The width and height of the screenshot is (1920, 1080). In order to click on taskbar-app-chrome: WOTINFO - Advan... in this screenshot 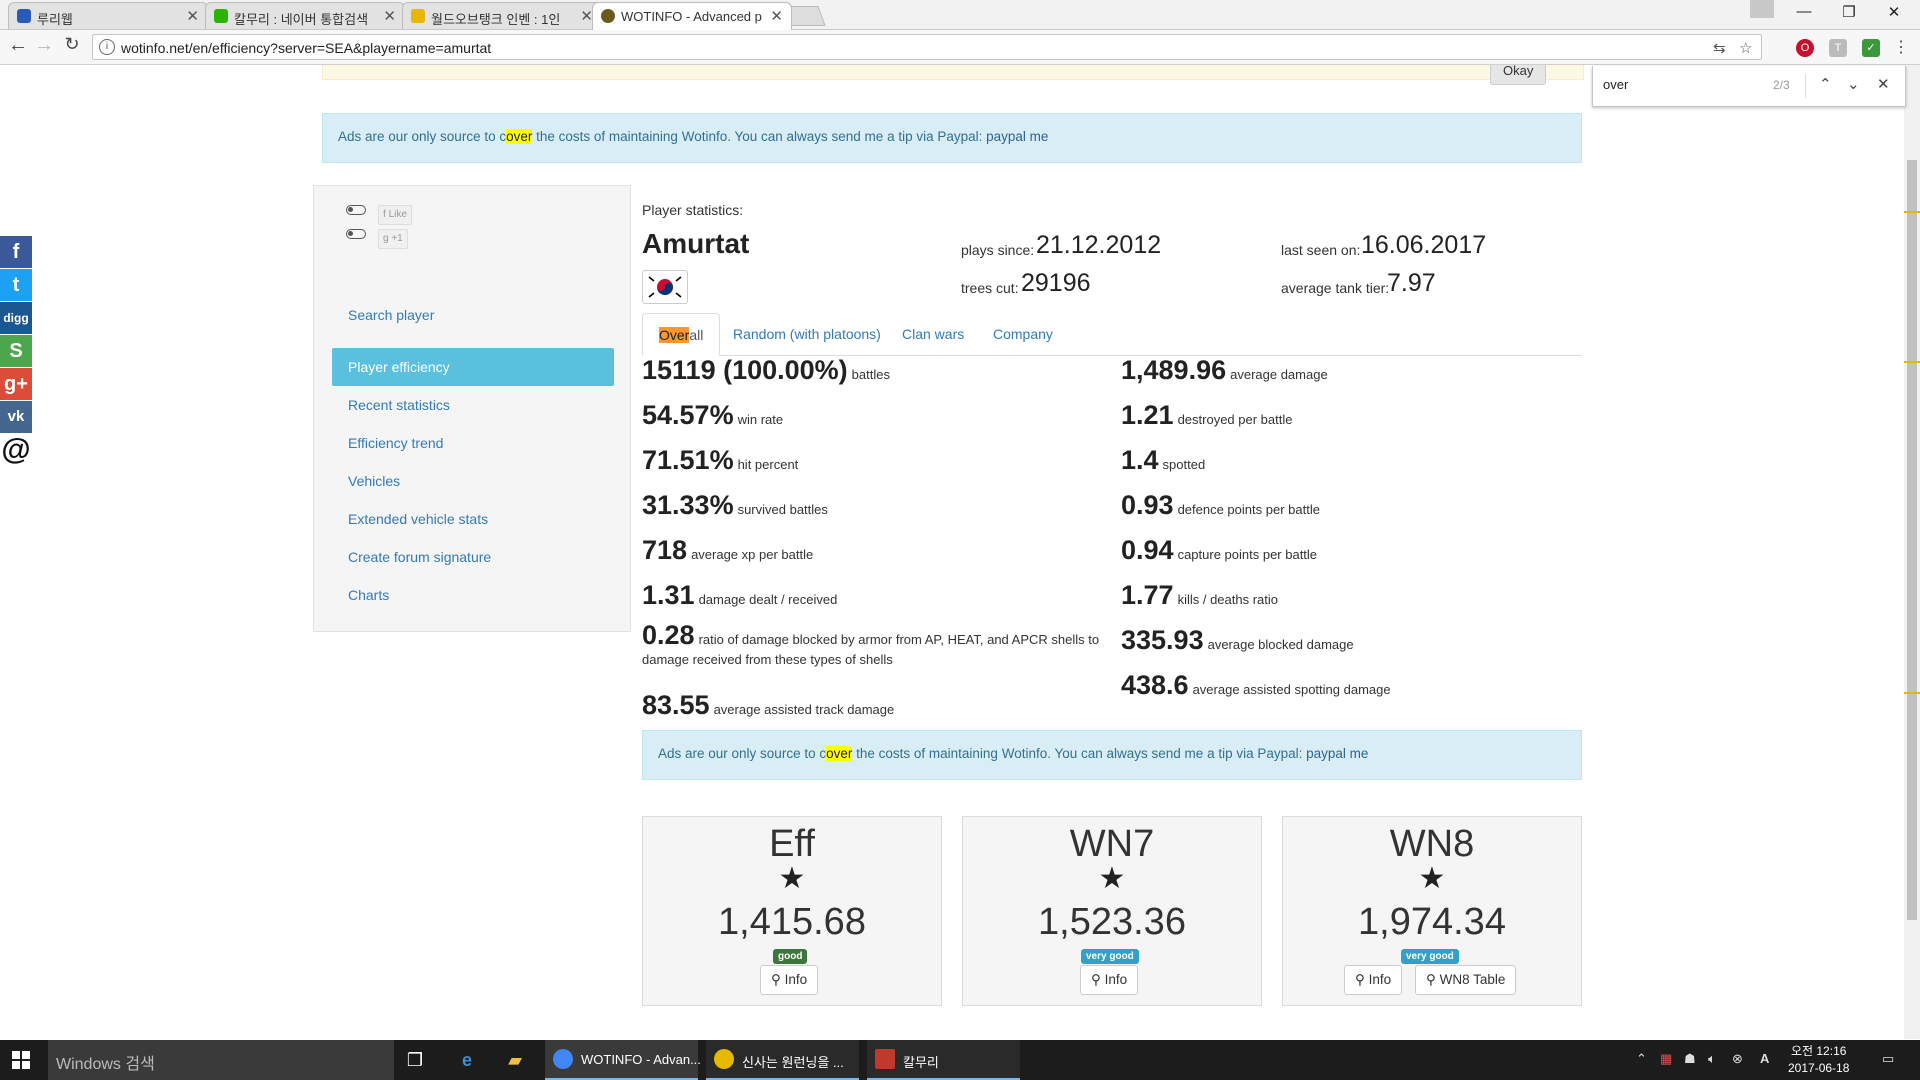, I will do `click(623, 1060)`.